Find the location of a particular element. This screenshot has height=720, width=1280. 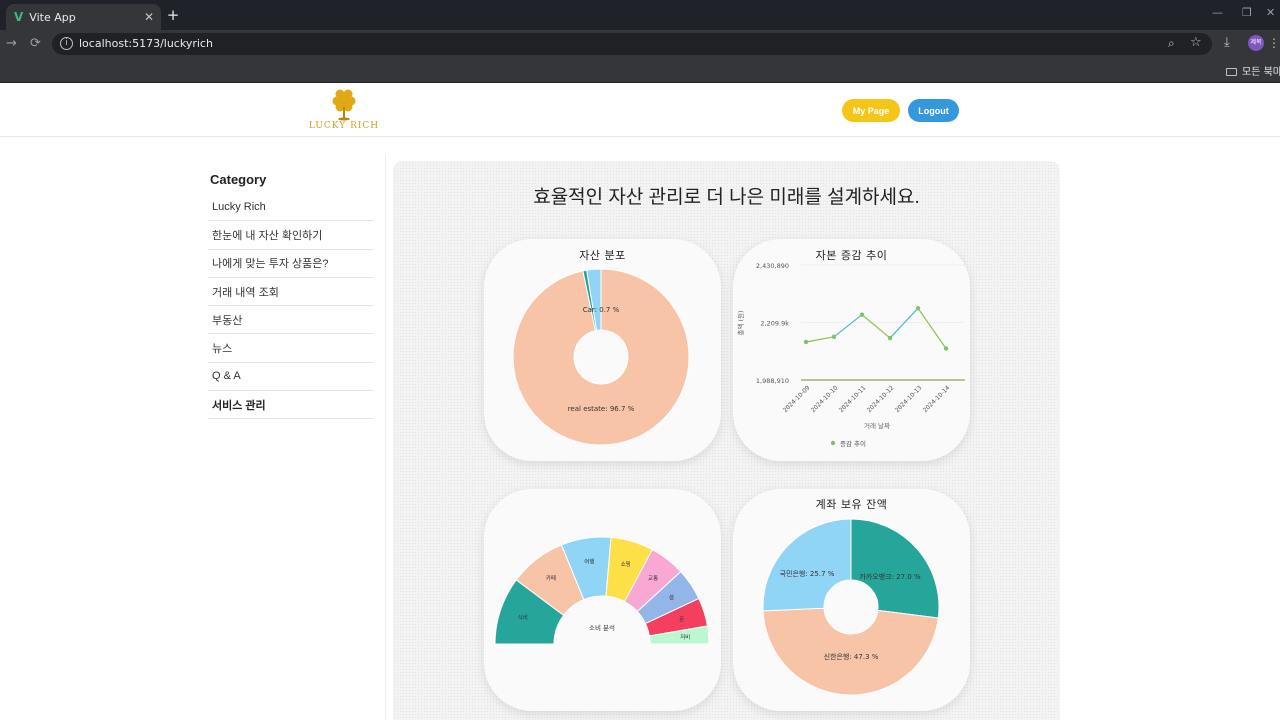

data-label: 카카오뱅크: 27.0 % is located at coordinates (890, 576).